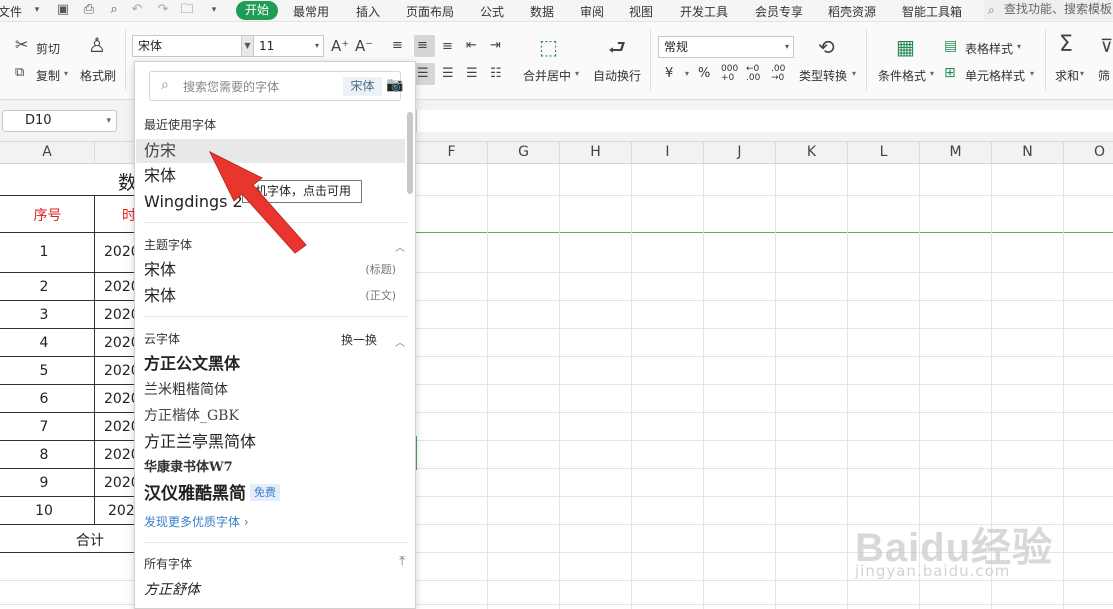 The width and height of the screenshot is (1113, 609). What do you see at coordinates (704, 73) in the screenshot?
I see `percent-button: %` at bounding box center [704, 73].